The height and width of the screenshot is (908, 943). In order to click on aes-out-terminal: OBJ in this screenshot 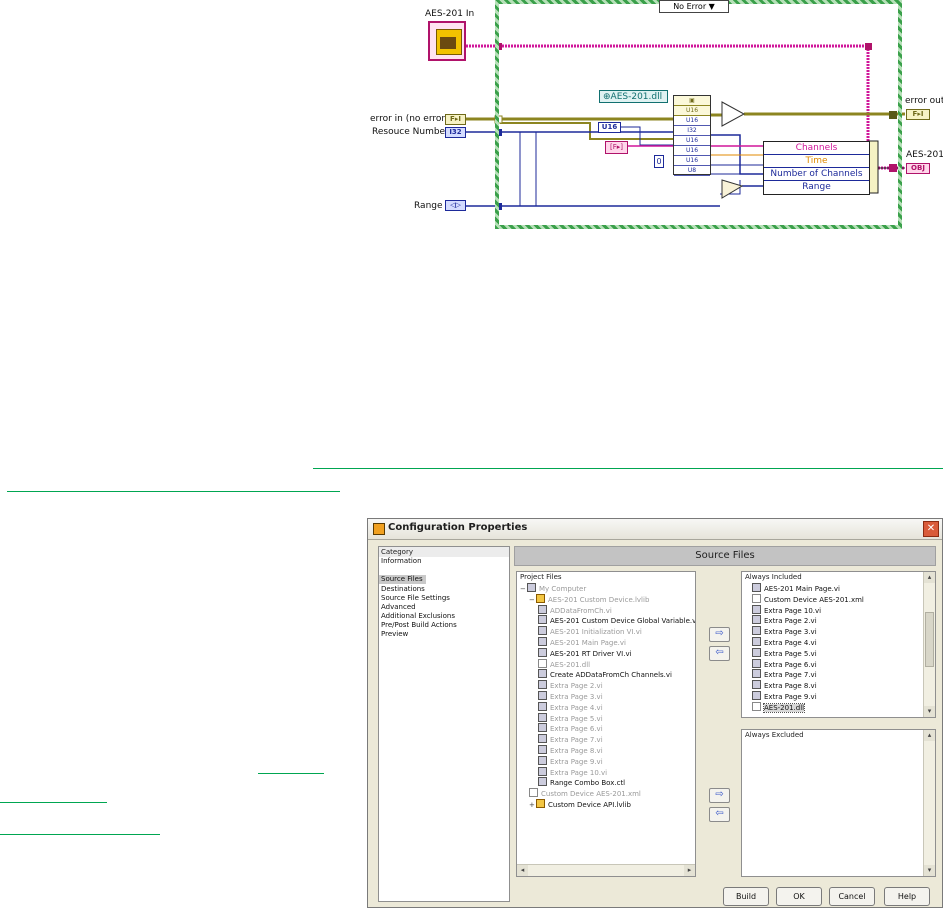, I will do `click(918, 168)`.